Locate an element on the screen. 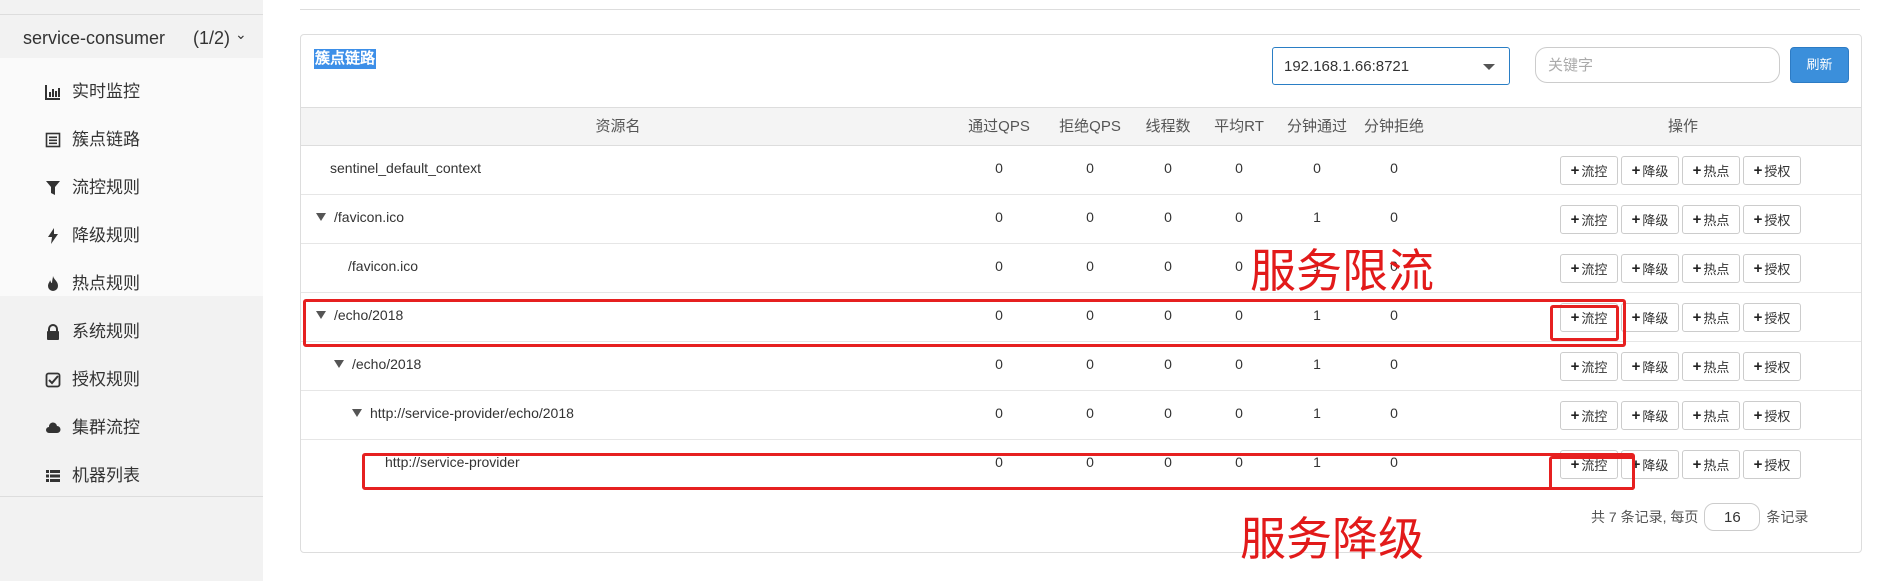  sidebar-item-cluster-point: 簇点链路 is located at coordinates (92, 140).